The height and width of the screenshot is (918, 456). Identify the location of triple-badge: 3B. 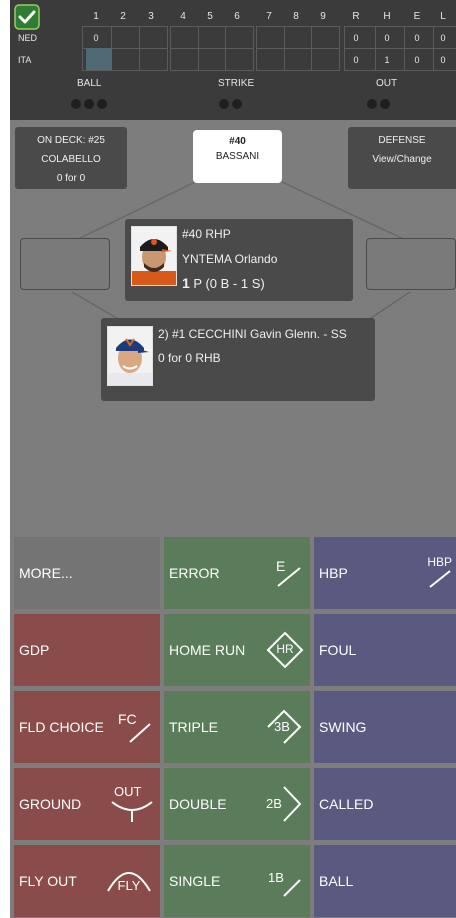
(284, 727).